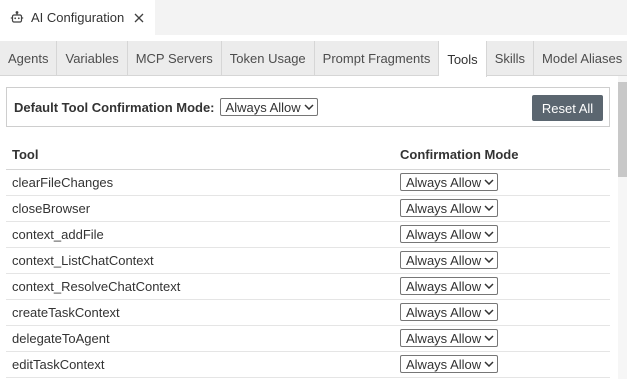  I want to click on table-row: context_addFile Always Allow, so click(308, 234).